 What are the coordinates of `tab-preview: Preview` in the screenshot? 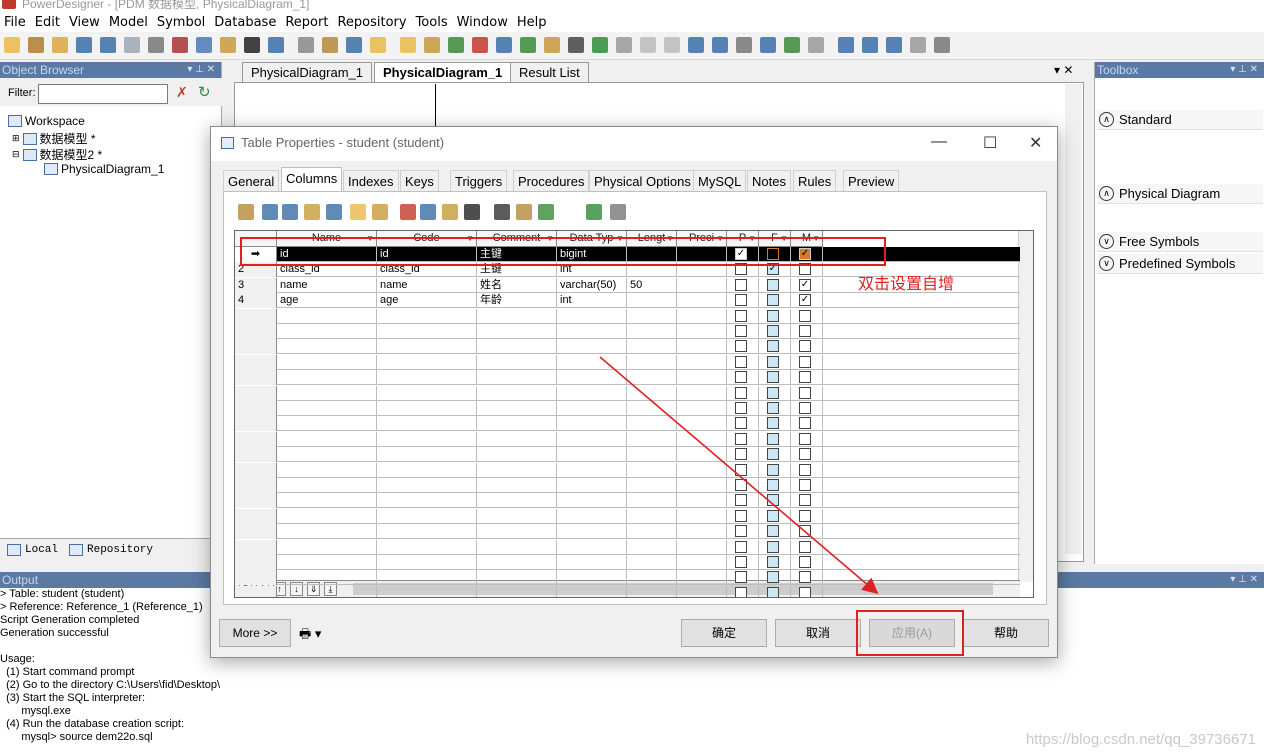 It's located at (871, 180).